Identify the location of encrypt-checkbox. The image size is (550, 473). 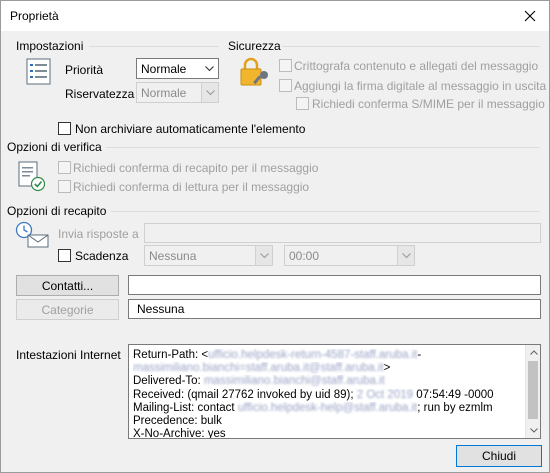
(285, 65).